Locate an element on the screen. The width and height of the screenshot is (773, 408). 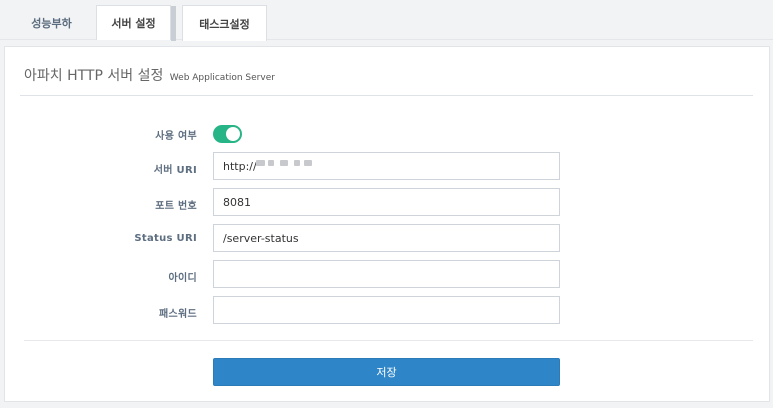
tab-performance-load: 성능부하 is located at coordinates (51, 22).